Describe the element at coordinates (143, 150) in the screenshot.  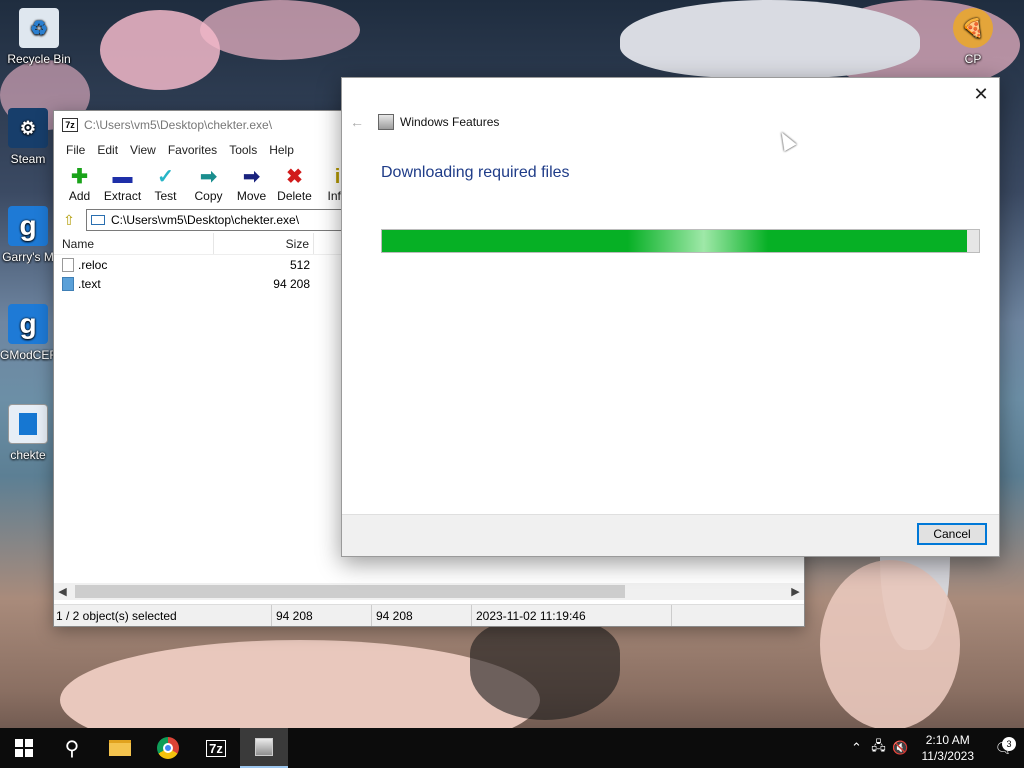
I see `menu-view: View` at that location.